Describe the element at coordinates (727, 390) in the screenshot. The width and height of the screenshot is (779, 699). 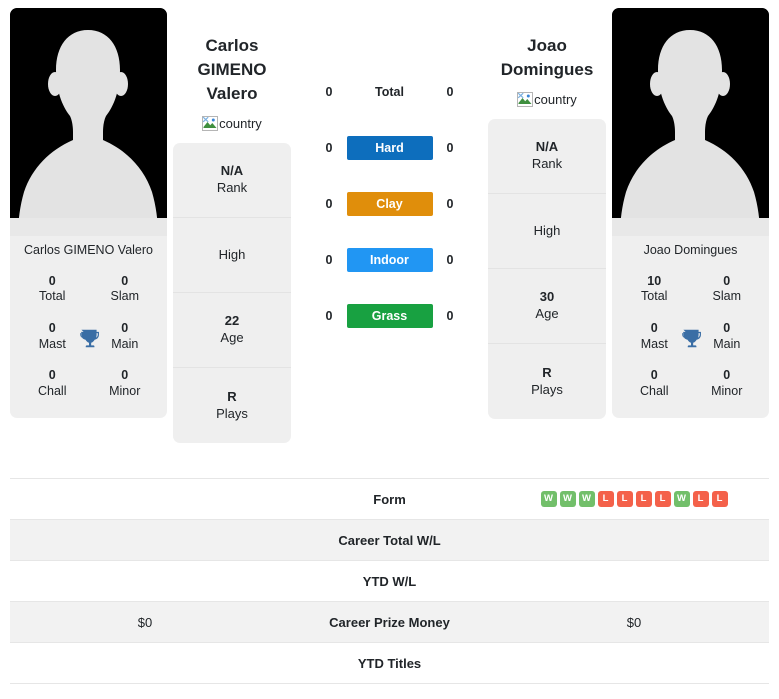
I see `right-title-minor-label: Minor` at that location.